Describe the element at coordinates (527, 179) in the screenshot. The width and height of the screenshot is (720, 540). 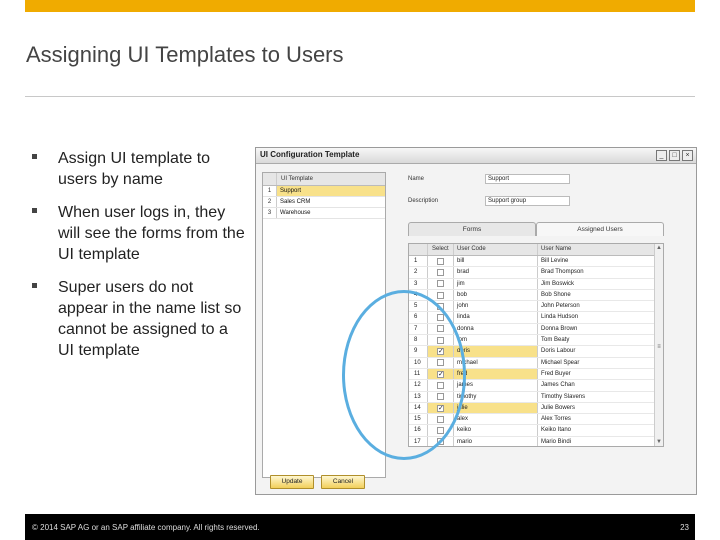
I see `name-input: Support` at that location.